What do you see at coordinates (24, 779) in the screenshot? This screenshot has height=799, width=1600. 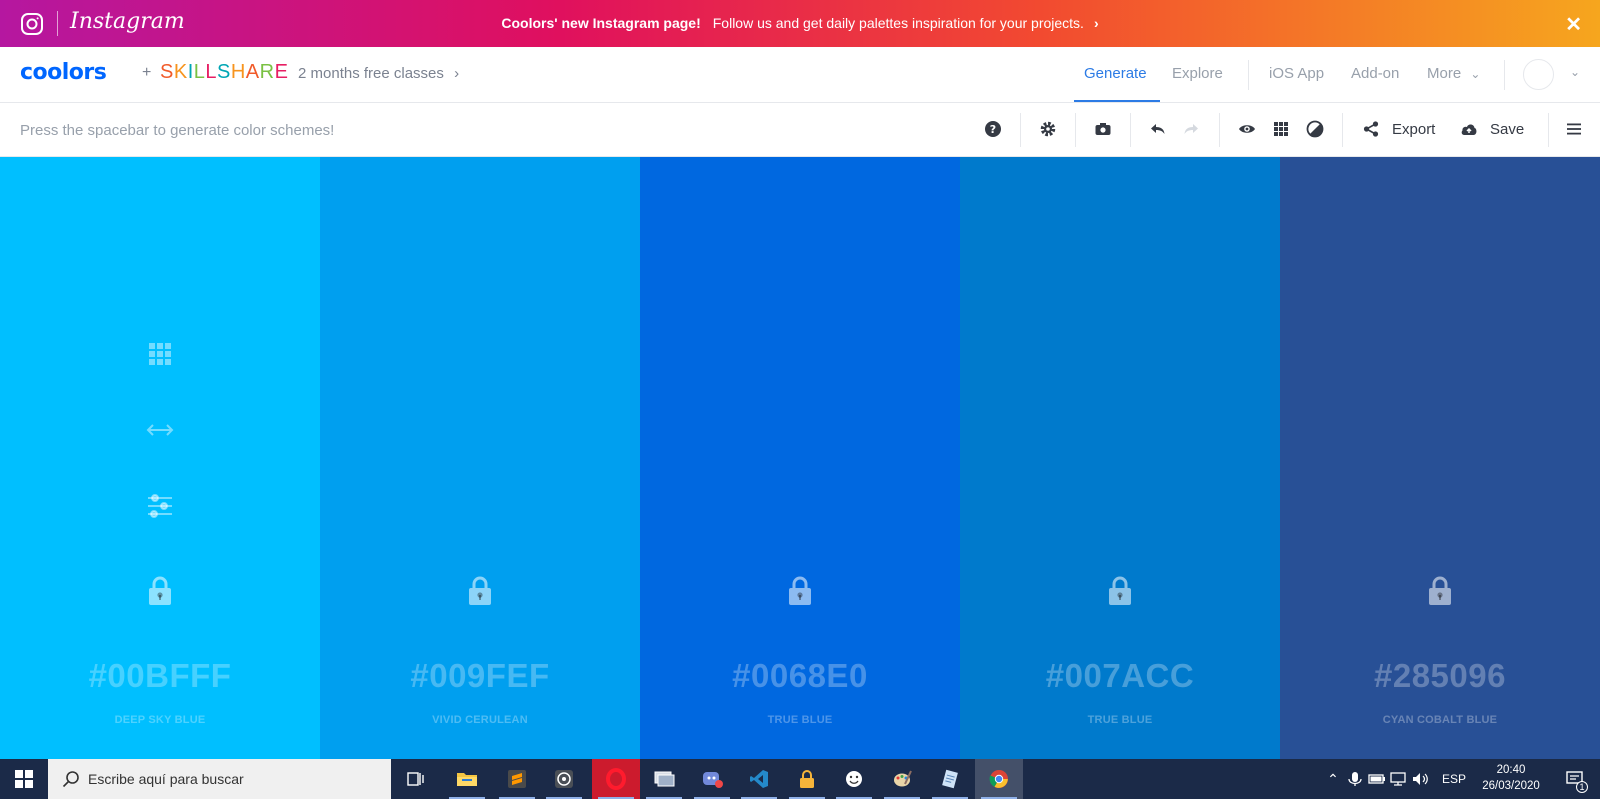 I see `windows-start-button` at bounding box center [24, 779].